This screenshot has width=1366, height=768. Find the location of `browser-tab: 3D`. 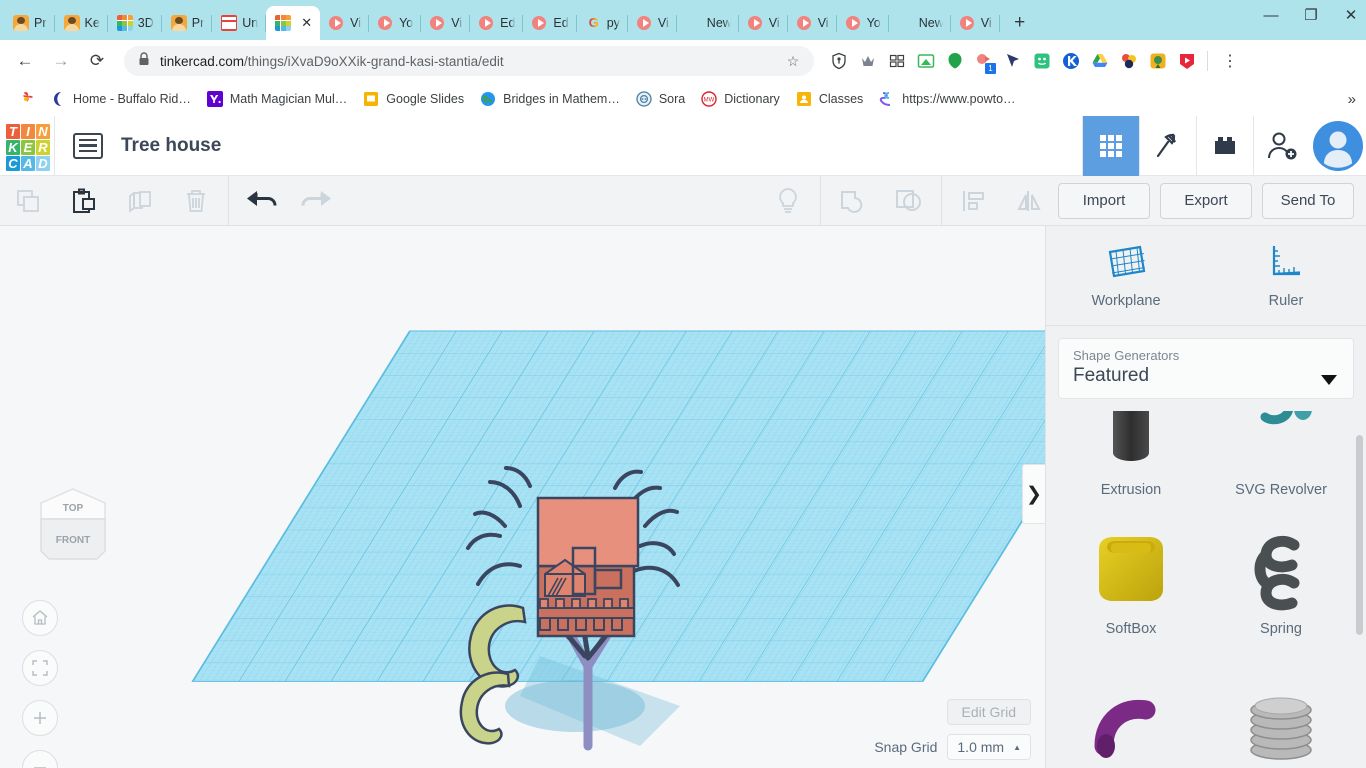

browser-tab: 3D is located at coordinates (135, 23).